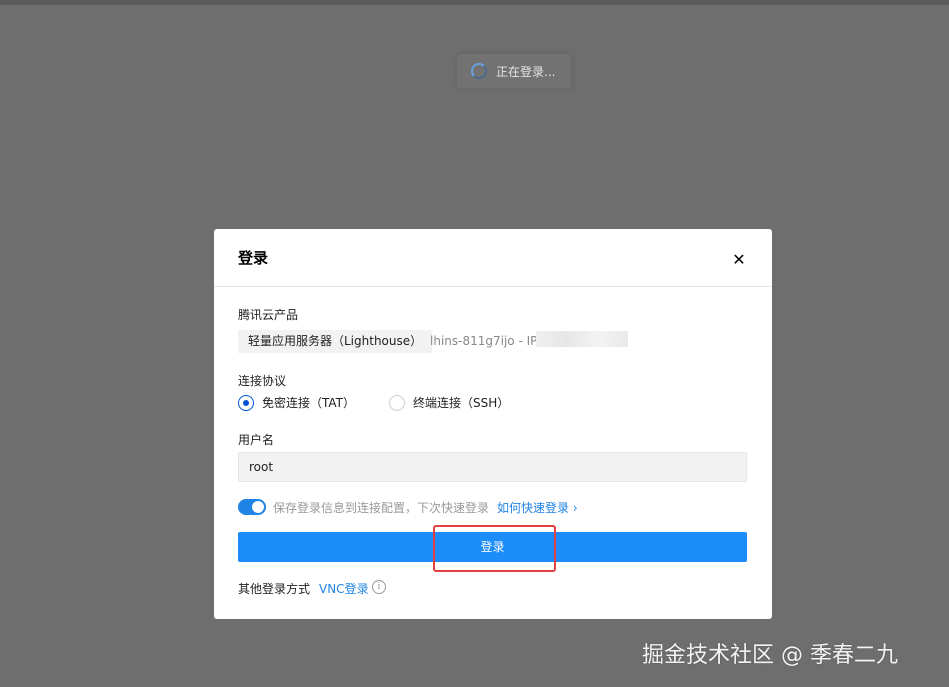 The width and height of the screenshot is (949, 687). I want to click on spinner-icon, so click(479, 71).